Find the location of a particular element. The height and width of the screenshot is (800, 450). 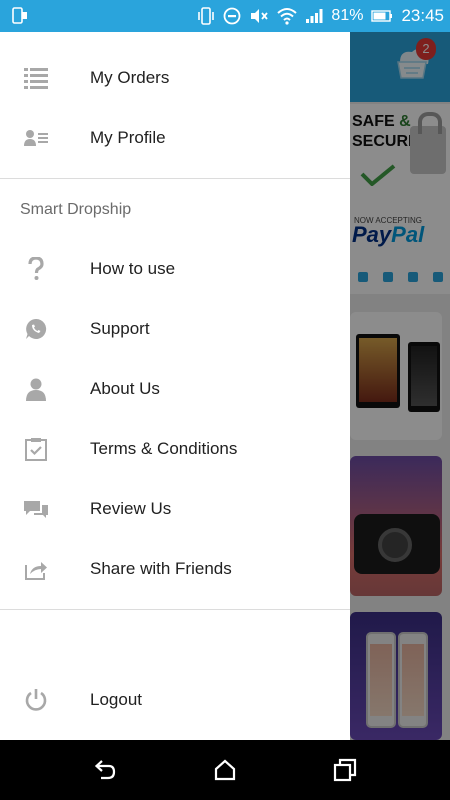

drawer-item-how-to-use: How to use is located at coordinates (175, 269).